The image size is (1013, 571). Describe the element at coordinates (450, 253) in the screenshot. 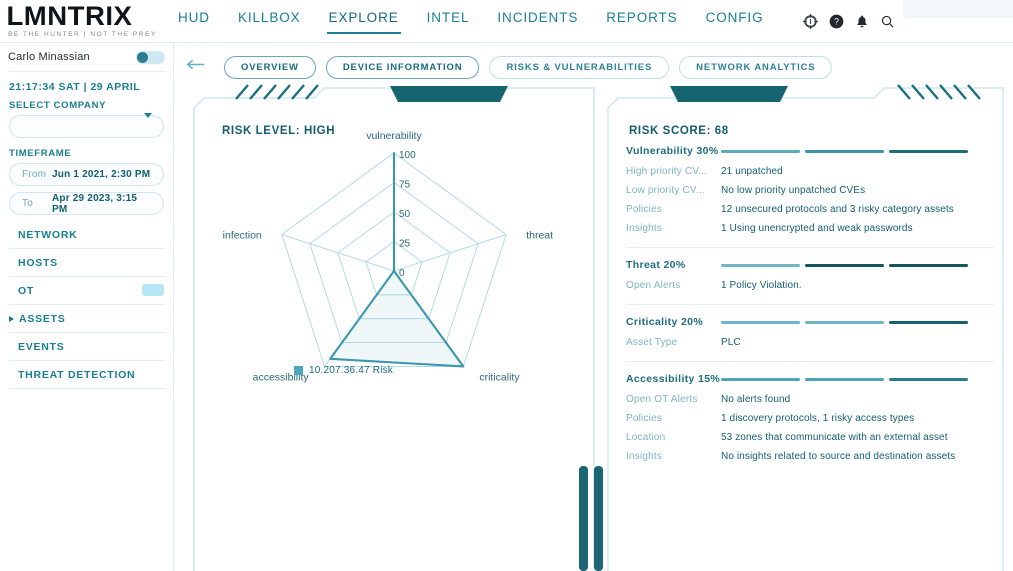

I see `radar-axis-spoke` at that location.